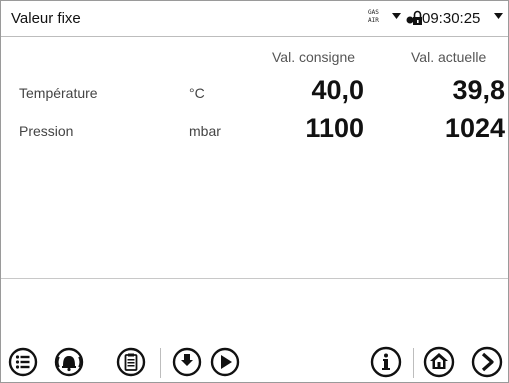  What do you see at coordinates (478, 90) in the screenshot?
I see `actual-value-temperature: 39,8` at bounding box center [478, 90].